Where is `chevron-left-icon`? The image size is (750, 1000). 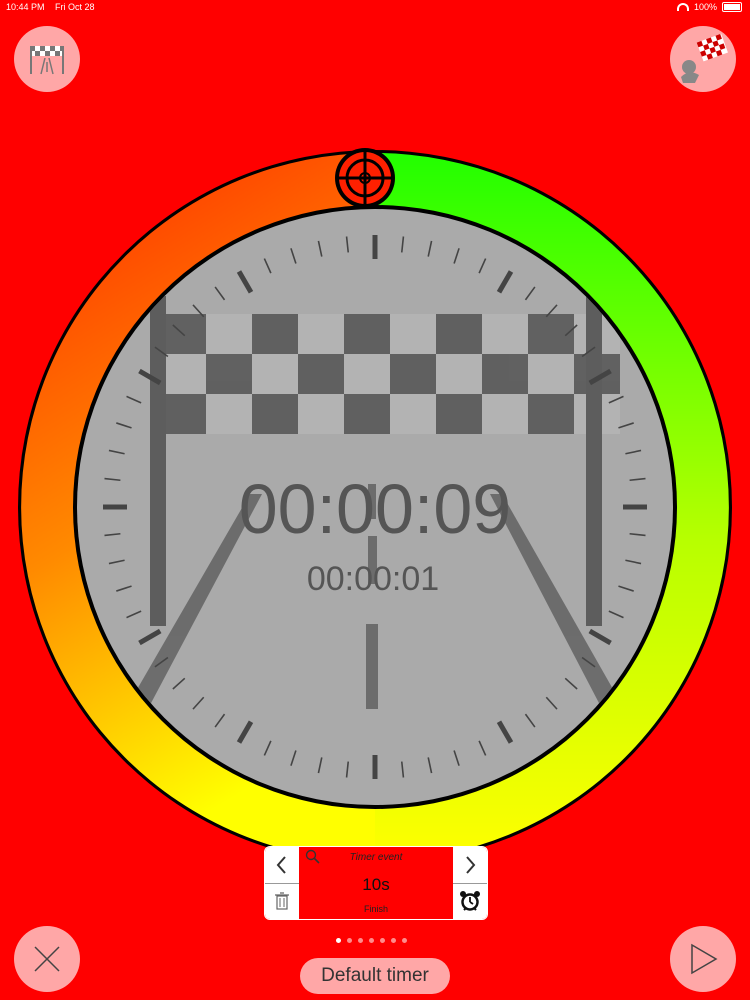 chevron-left-icon is located at coordinates (281, 865).